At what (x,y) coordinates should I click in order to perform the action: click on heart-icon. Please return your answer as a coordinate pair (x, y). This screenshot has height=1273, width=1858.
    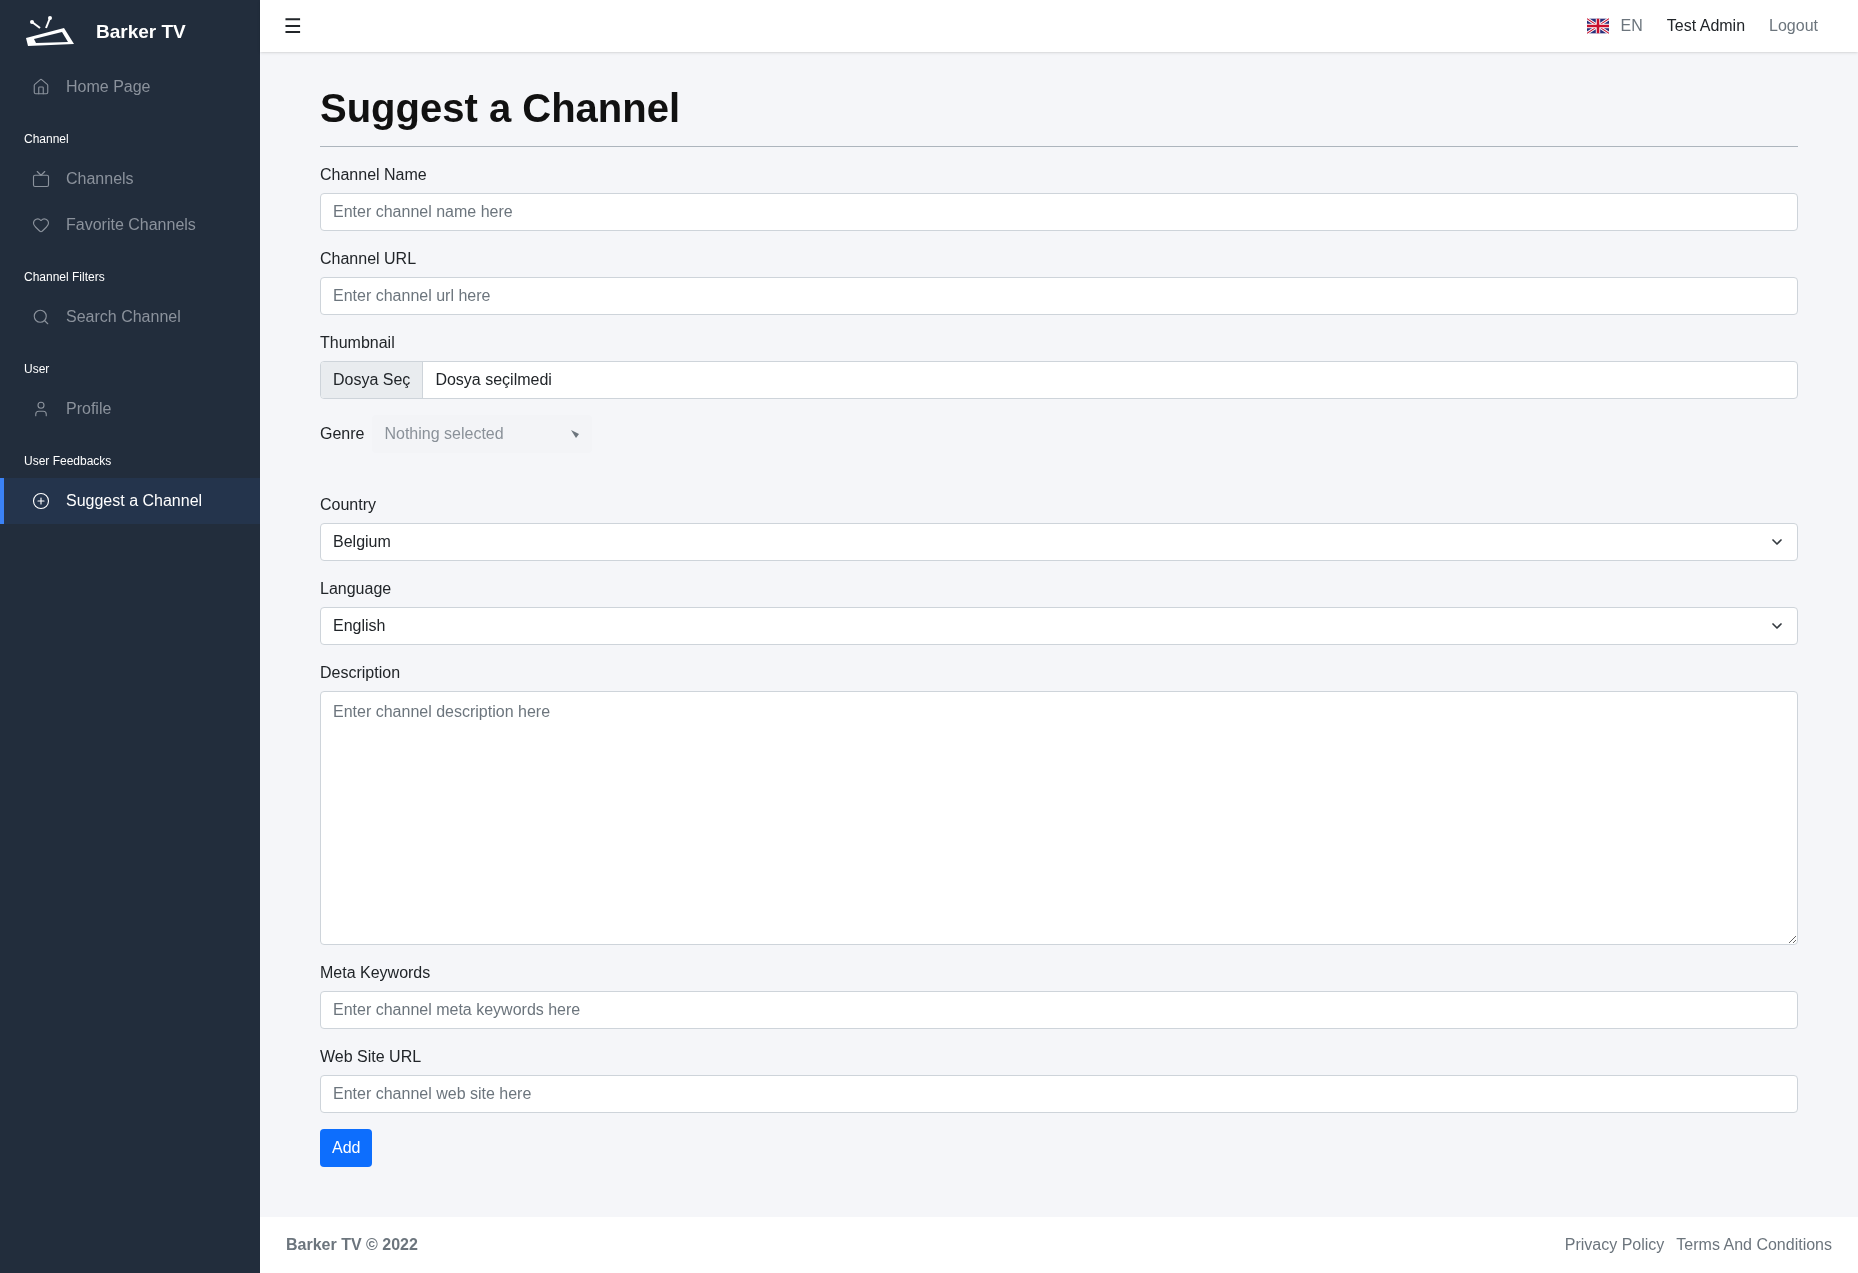
    Looking at the image, I should click on (41, 225).